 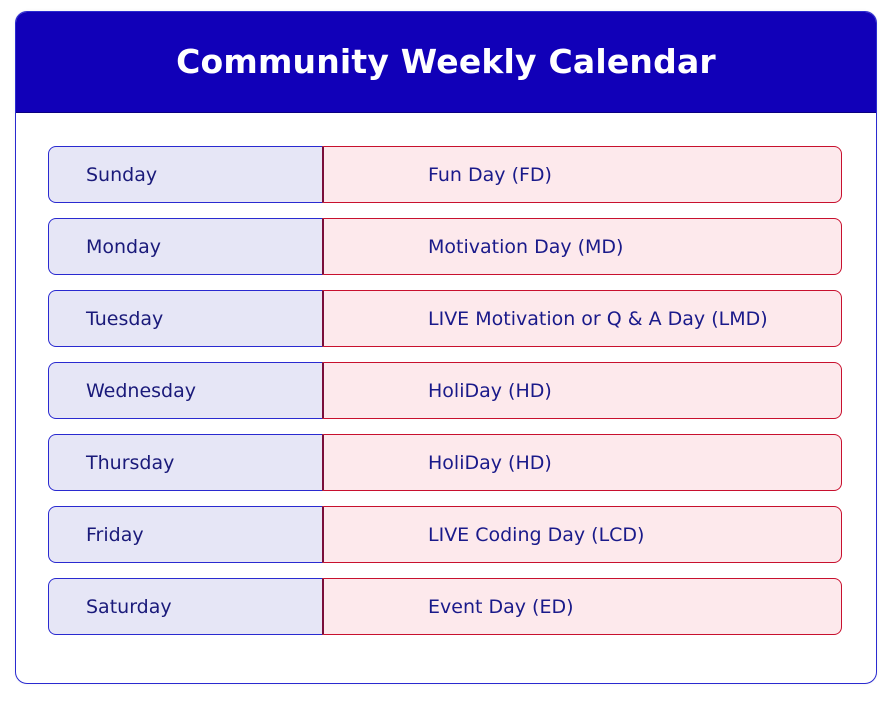 What do you see at coordinates (582, 246) in the screenshot?
I see `event-label: Motivation Day (MD)` at bounding box center [582, 246].